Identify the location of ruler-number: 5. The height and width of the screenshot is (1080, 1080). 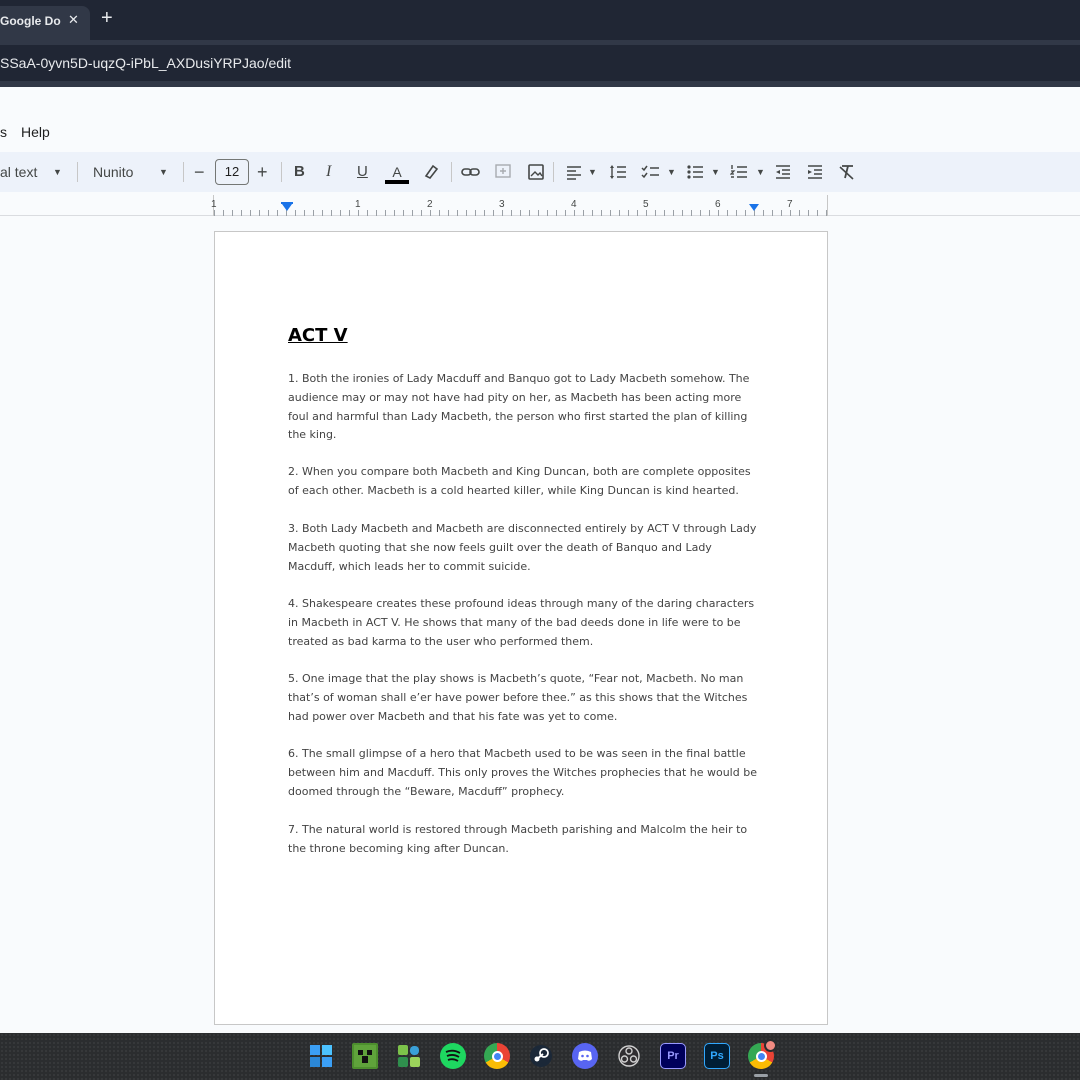
(646, 204).